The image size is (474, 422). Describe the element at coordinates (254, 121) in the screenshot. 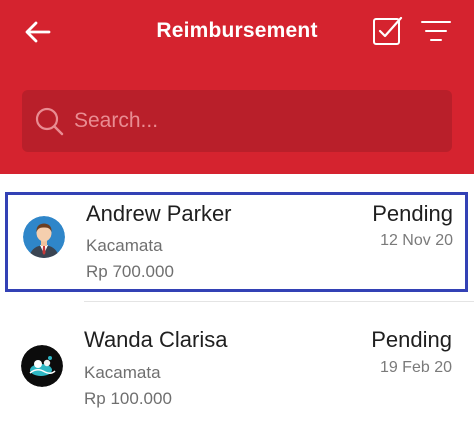

I see `search-input` at that location.